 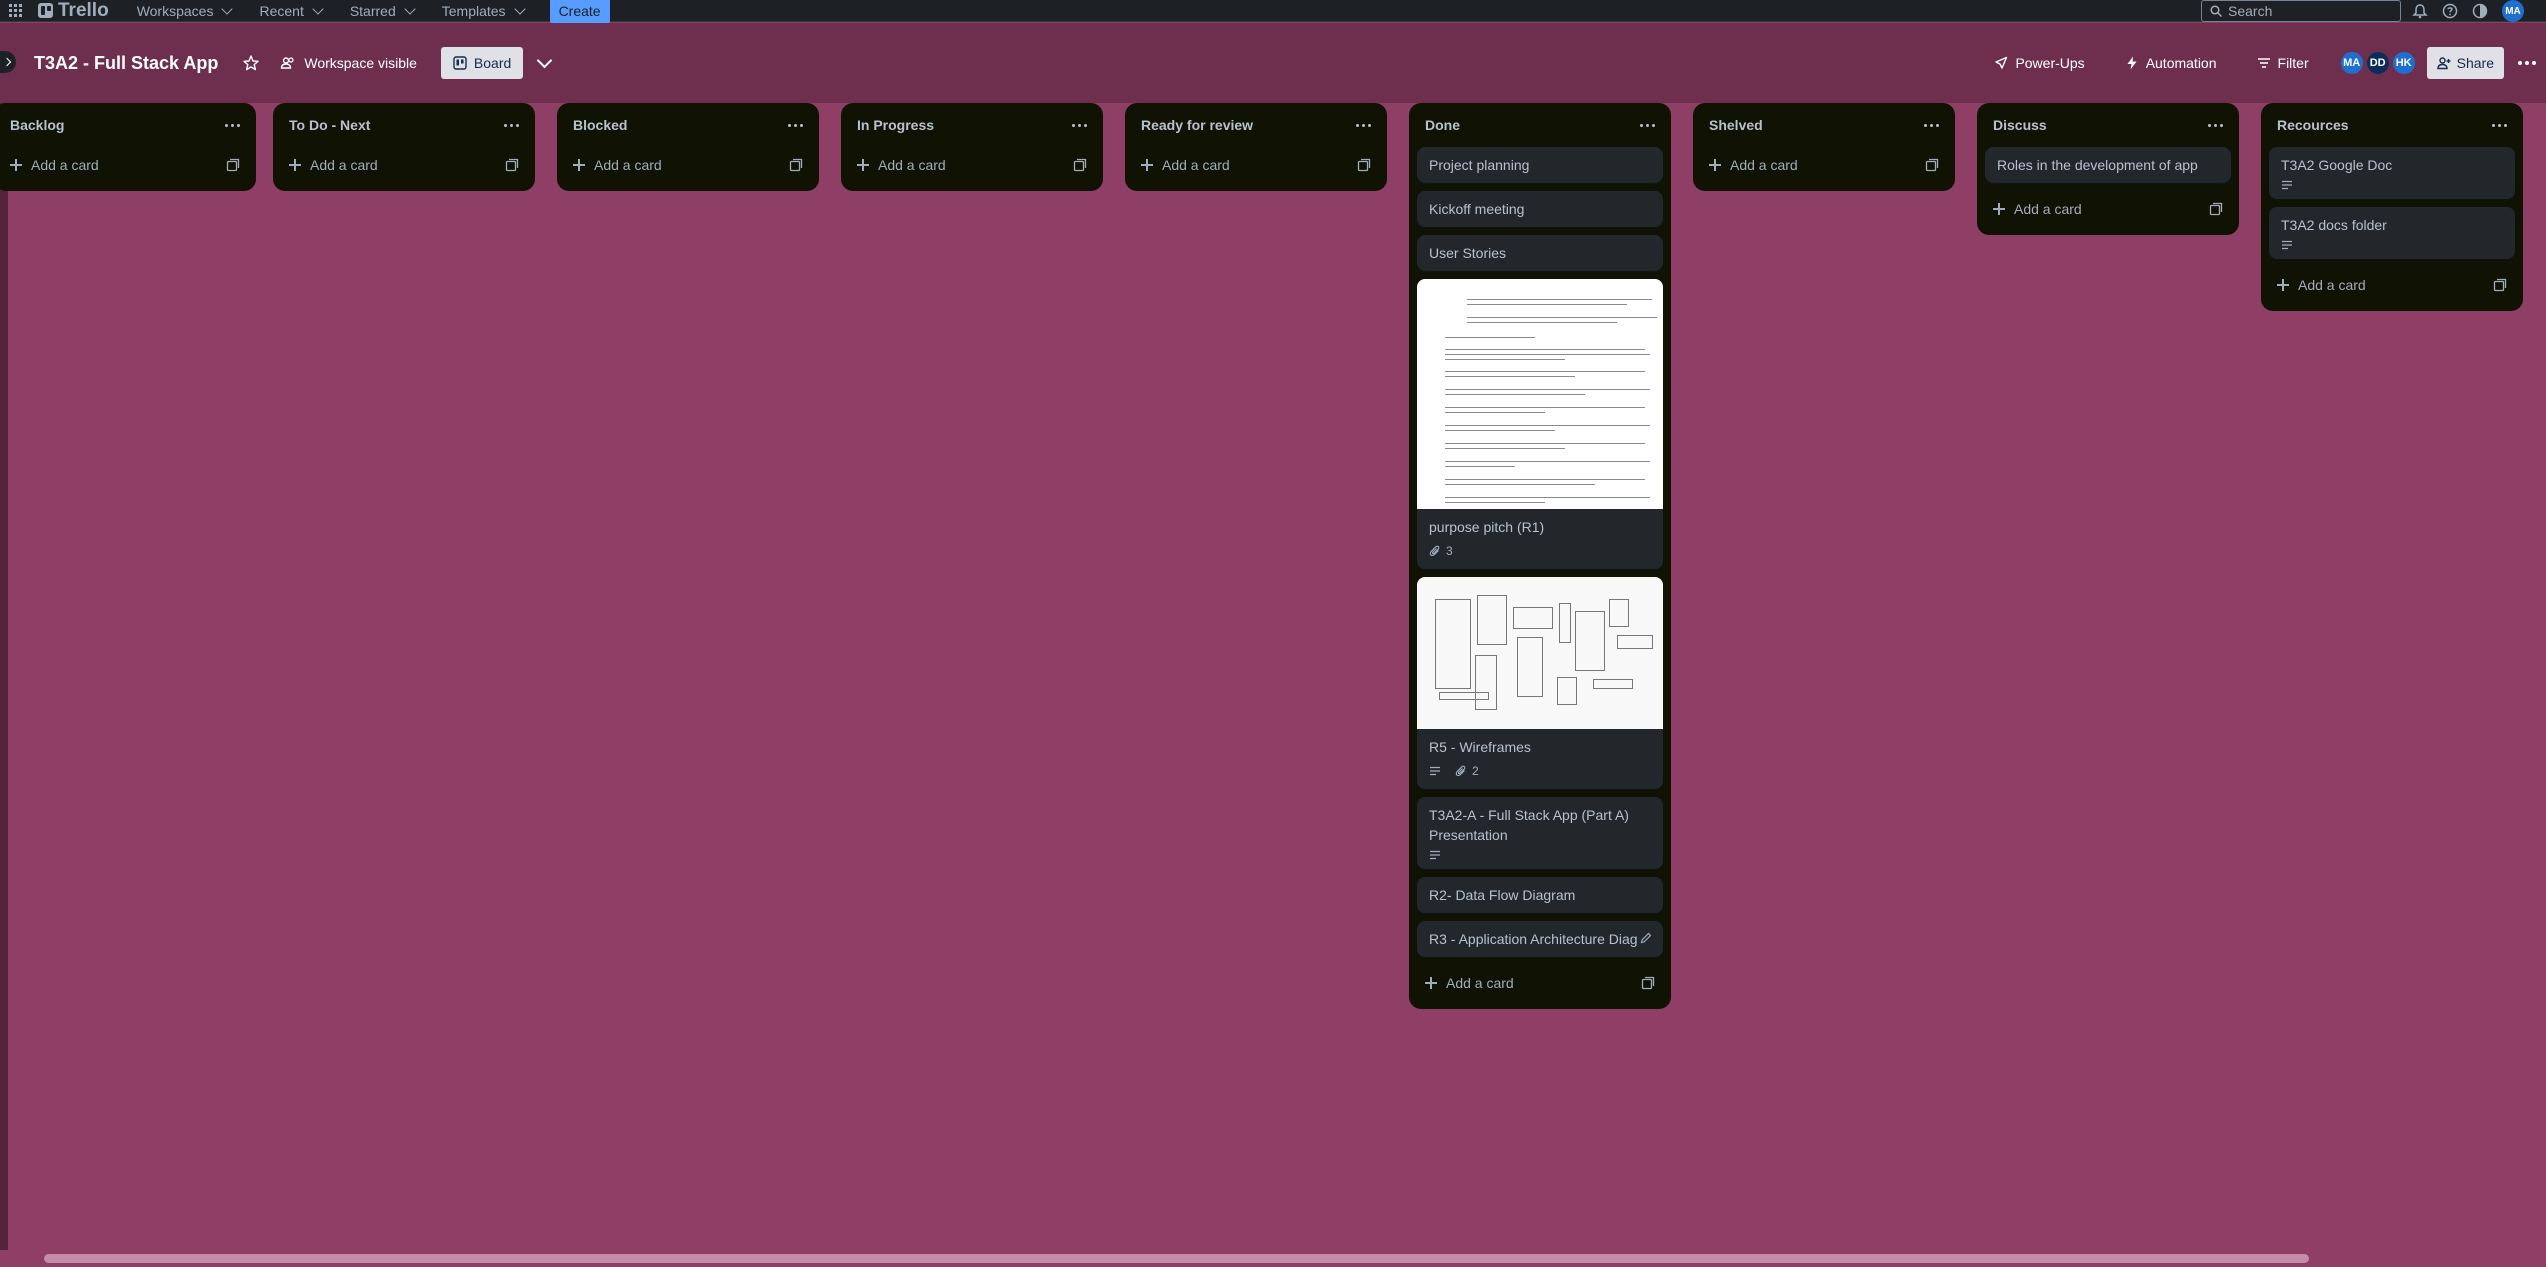 What do you see at coordinates (8, 62) in the screenshot?
I see `sidebar-expand-button` at bounding box center [8, 62].